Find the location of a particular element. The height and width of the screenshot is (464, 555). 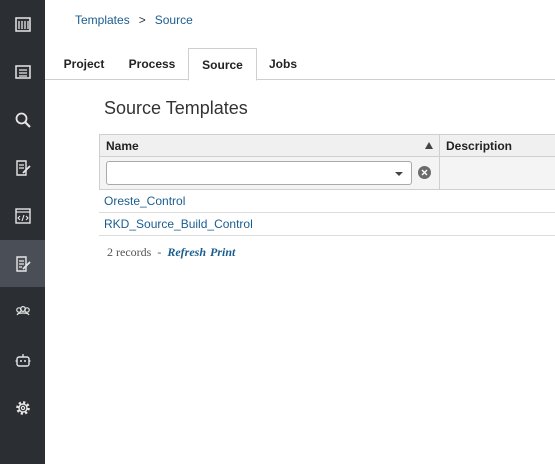

robot-icon is located at coordinates (22, 360).